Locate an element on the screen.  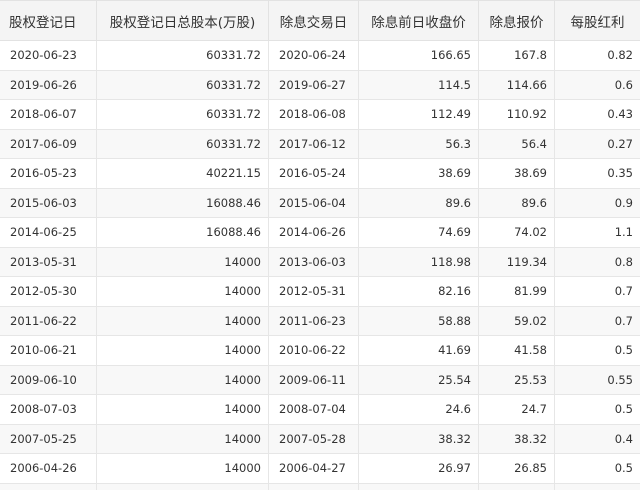
dividend-per-share-cell: 0.6 is located at coordinates (597, 84).